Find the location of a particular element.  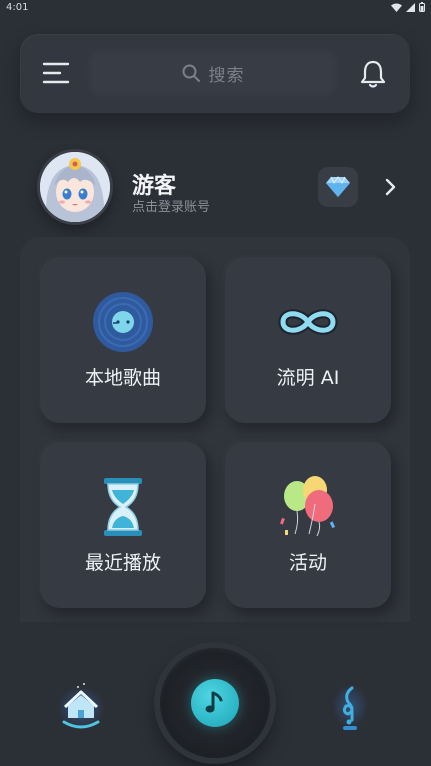

vinyl-disc-icon is located at coordinates (123, 322).